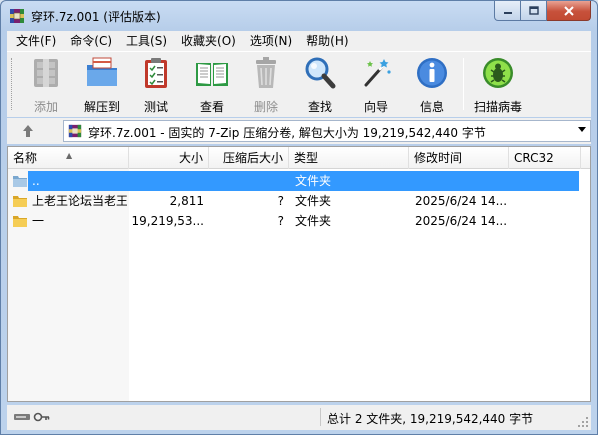 This screenshot has width=598, height=435. What do you see at coordinates (36, 41) in the screenshot?
I see `menu-file: 文件(F)` at bounding box center [36, 41].